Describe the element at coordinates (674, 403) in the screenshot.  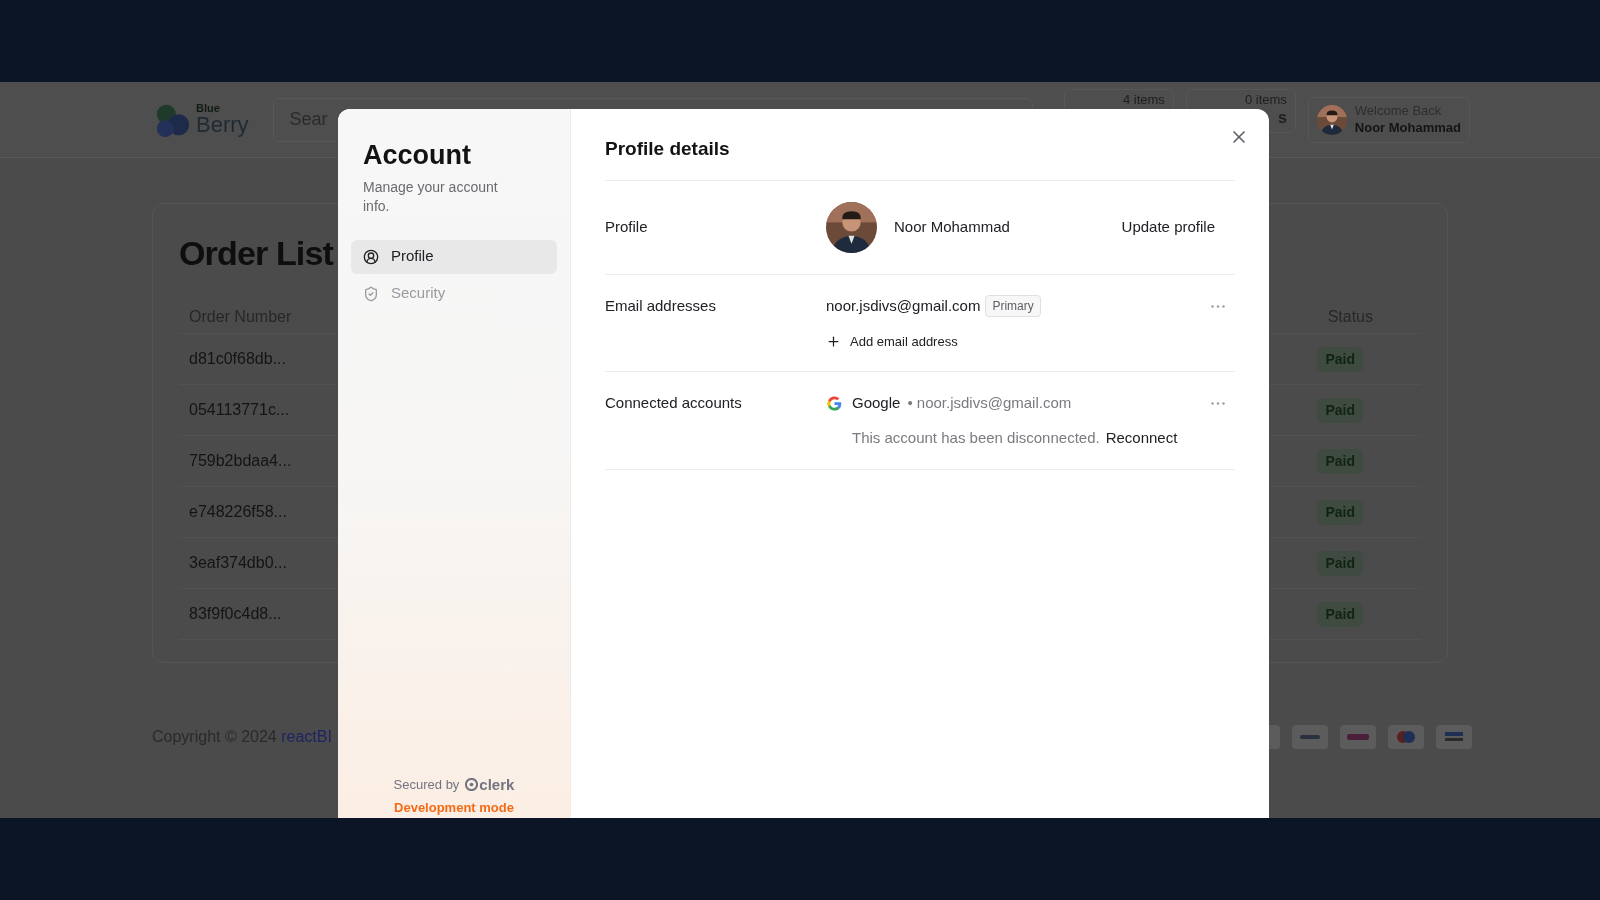
I see `section-label: Connected accounts` at that location.